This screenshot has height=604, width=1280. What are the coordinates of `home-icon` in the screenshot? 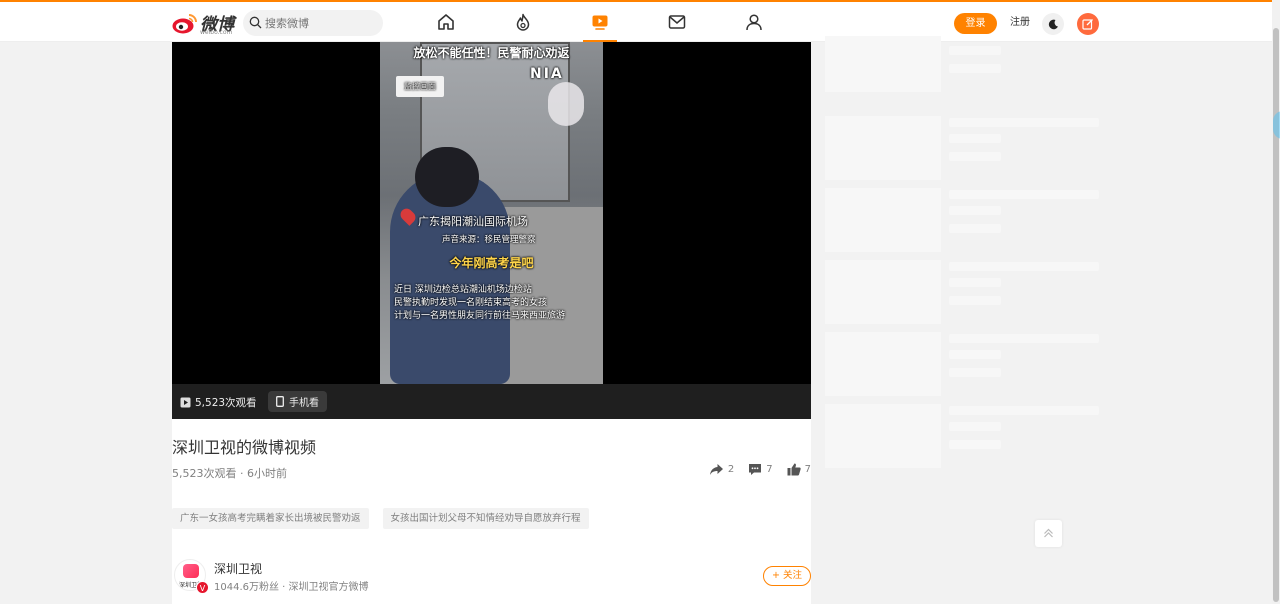 It's located at (446, 22).